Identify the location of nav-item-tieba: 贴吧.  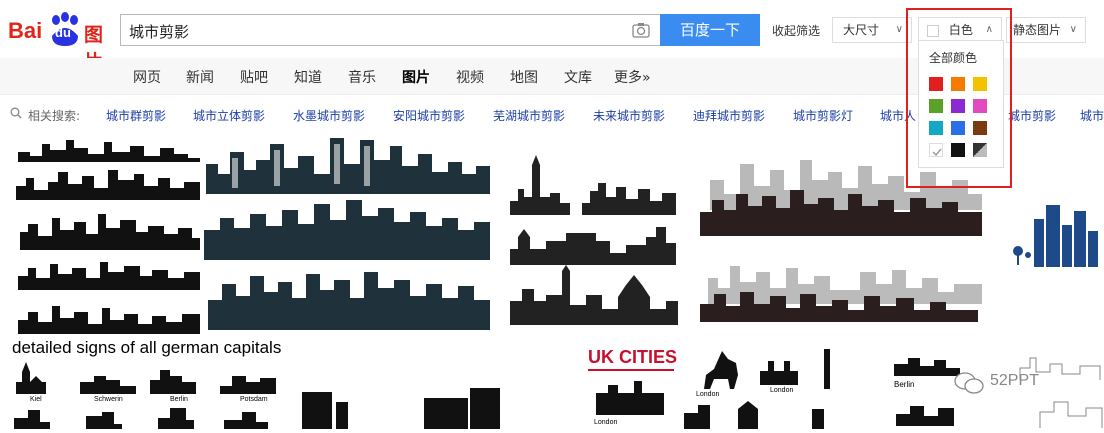
(254, 77).